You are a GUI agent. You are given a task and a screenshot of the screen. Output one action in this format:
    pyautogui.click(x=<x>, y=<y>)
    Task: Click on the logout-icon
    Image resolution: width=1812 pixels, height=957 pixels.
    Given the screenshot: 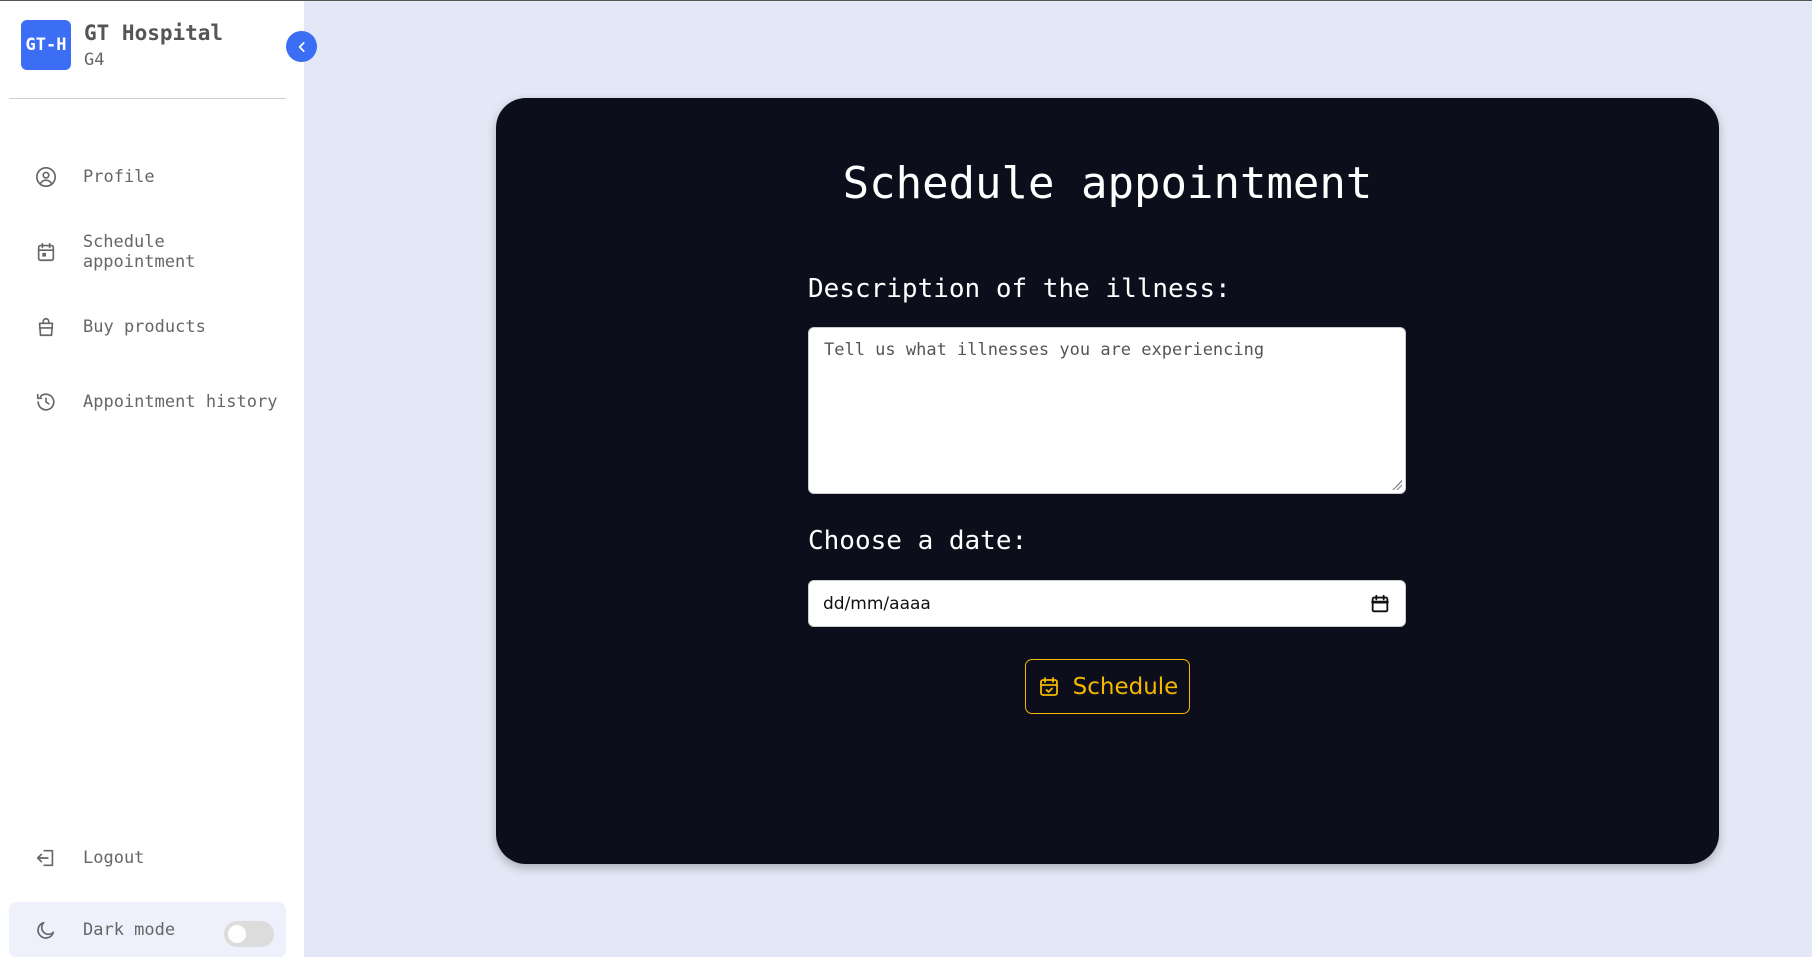 What is the action you would take?
    pyautogui.click(x=46, y=858)
    